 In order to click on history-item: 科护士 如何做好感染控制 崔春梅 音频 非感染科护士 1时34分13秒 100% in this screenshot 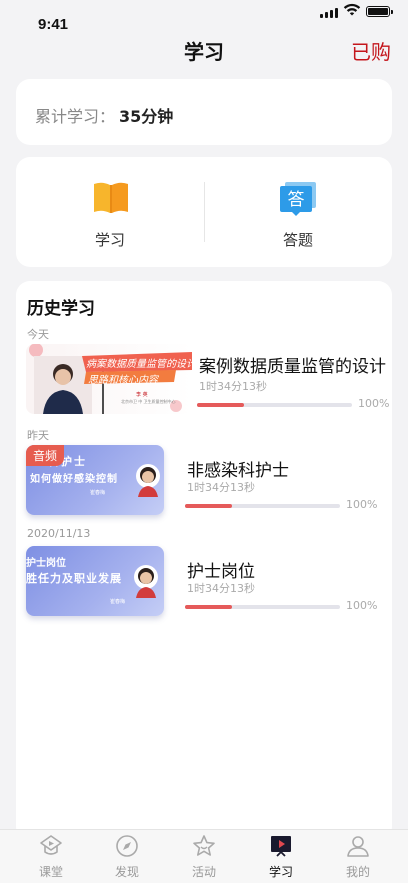, I will do `click(206, 482)`.